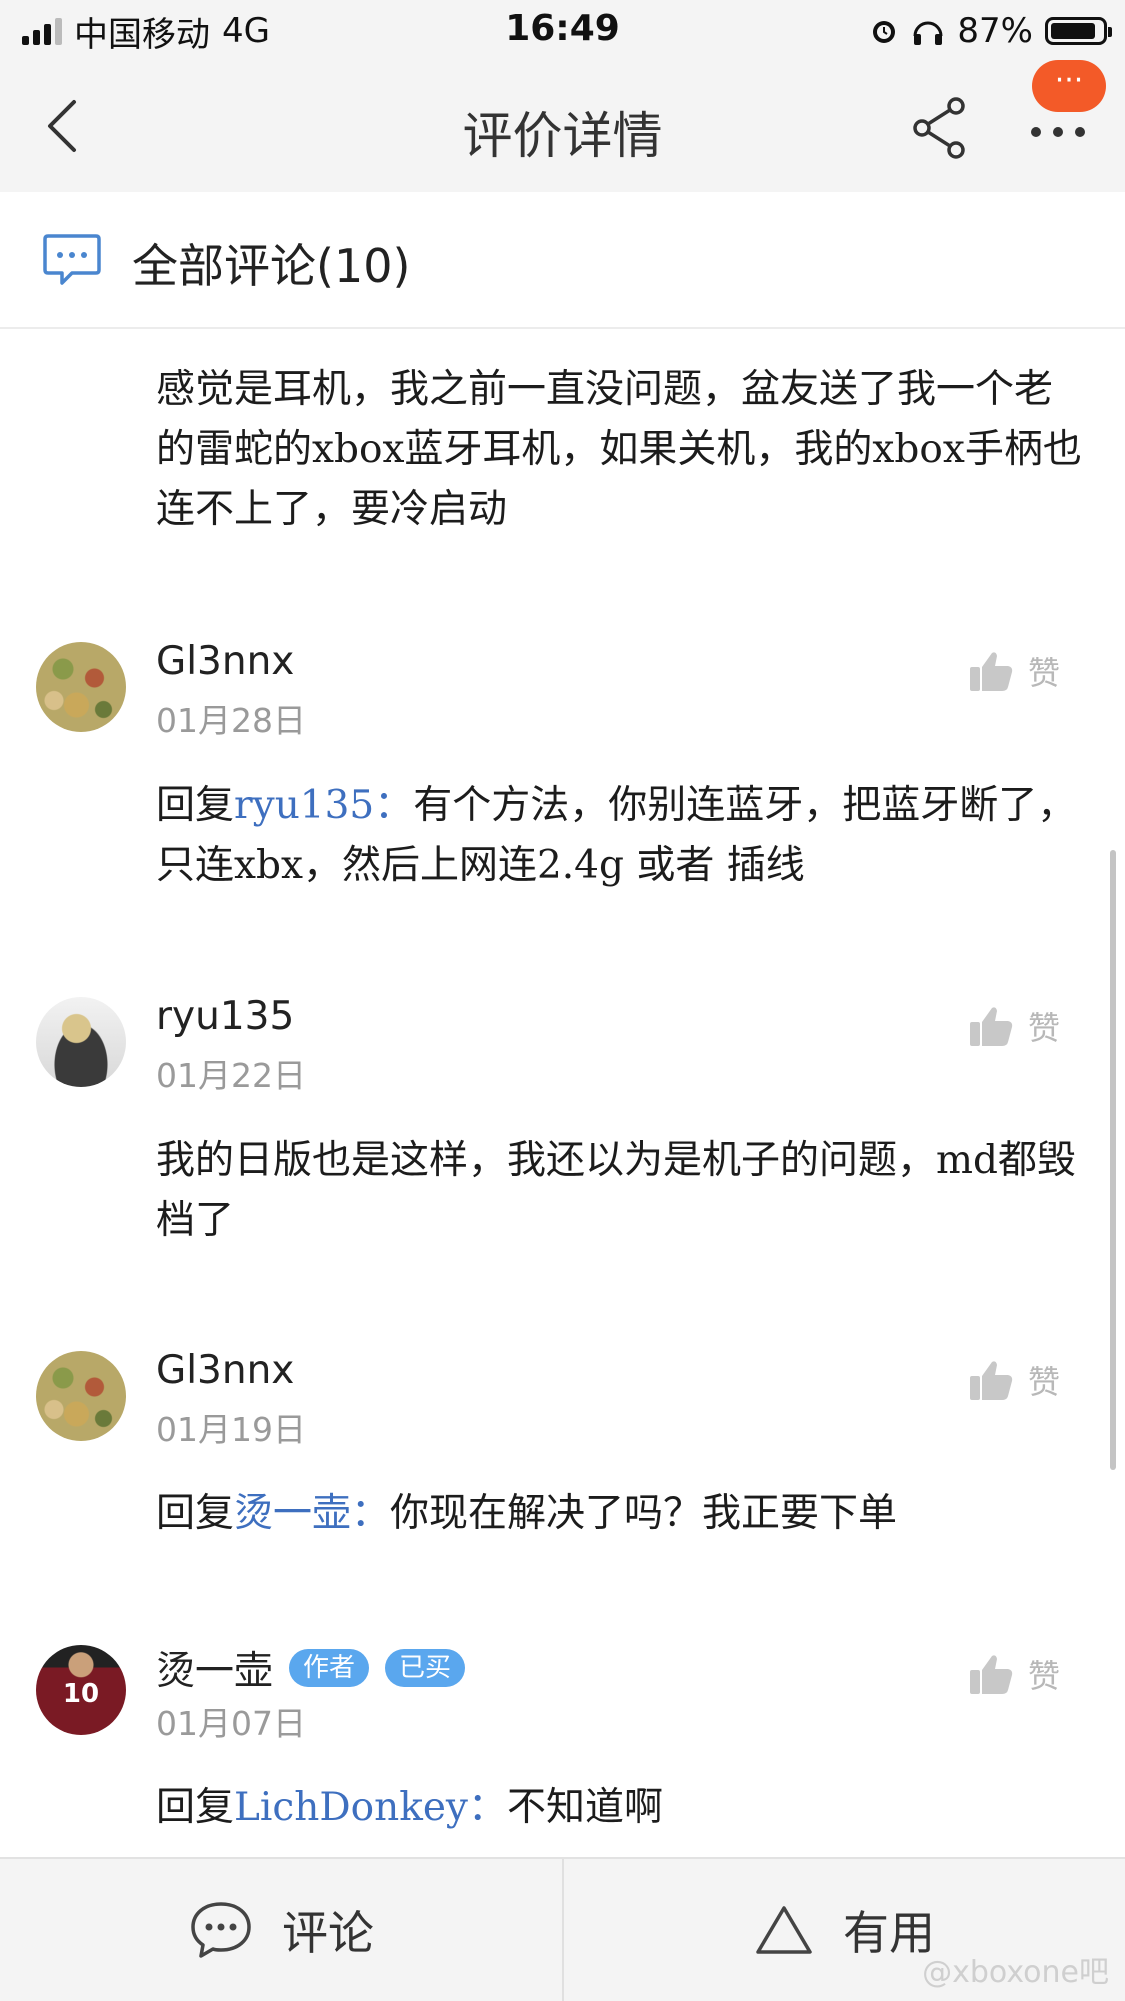 Image resolution: width=1125 pixels, height=2001 pixels. What do you see at coordinates (81, 1694) in the screenshot?
I see `avatar-number: 10` at bounding box center [81, 1694].